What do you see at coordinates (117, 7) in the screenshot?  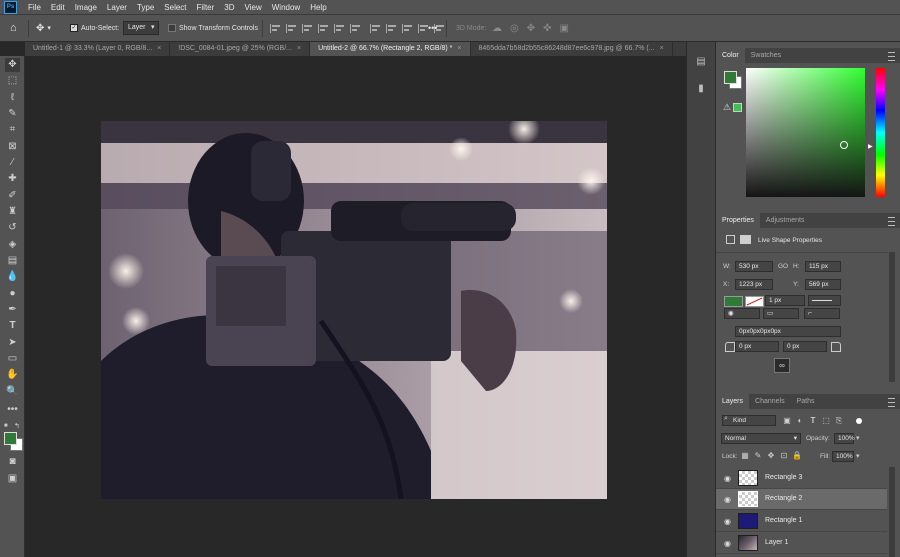 I see `menu-layer: Layer` at bounding box center [117, 7].